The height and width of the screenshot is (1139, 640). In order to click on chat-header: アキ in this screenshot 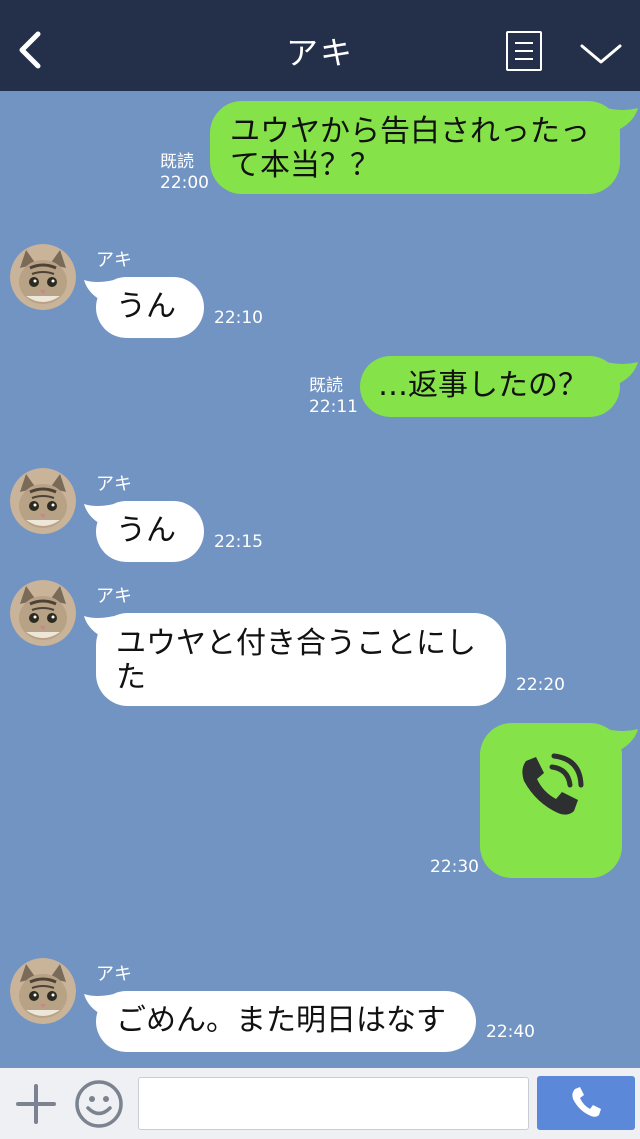, I will do `click(320, 45)`.